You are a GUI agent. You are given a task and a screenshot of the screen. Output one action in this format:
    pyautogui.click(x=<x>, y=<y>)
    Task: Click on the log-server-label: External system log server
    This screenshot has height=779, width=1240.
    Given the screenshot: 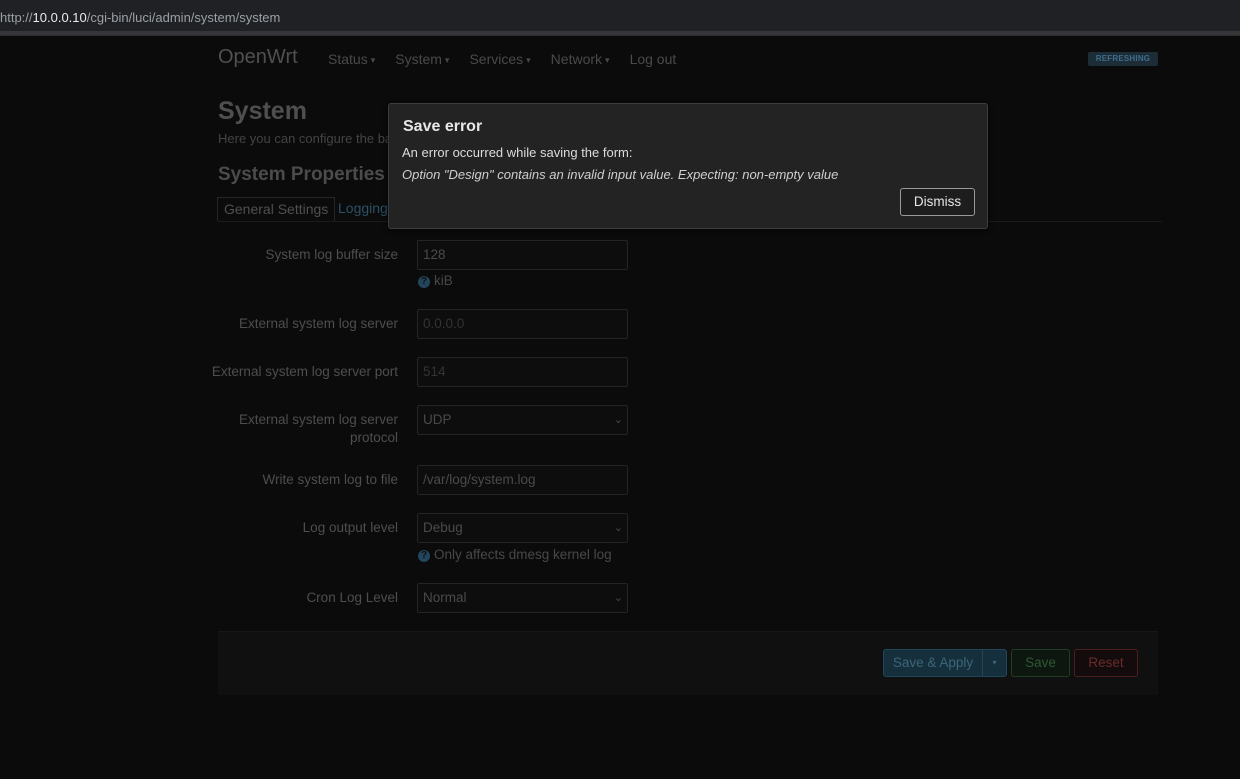 What is the action you would take?
    pyautogui.click(x=318, y=323)
    